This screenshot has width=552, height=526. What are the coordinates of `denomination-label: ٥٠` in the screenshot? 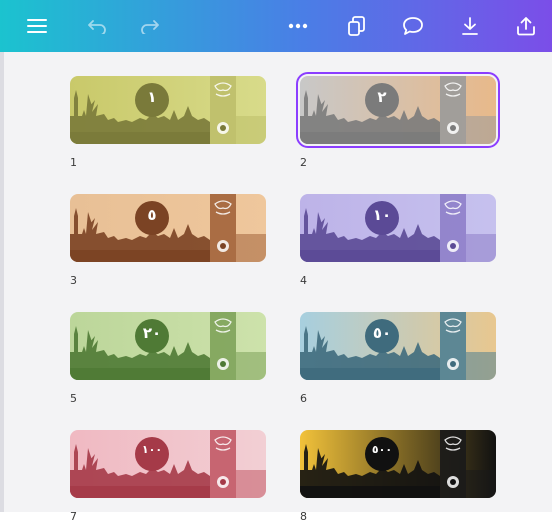 It's located at (382, 333).